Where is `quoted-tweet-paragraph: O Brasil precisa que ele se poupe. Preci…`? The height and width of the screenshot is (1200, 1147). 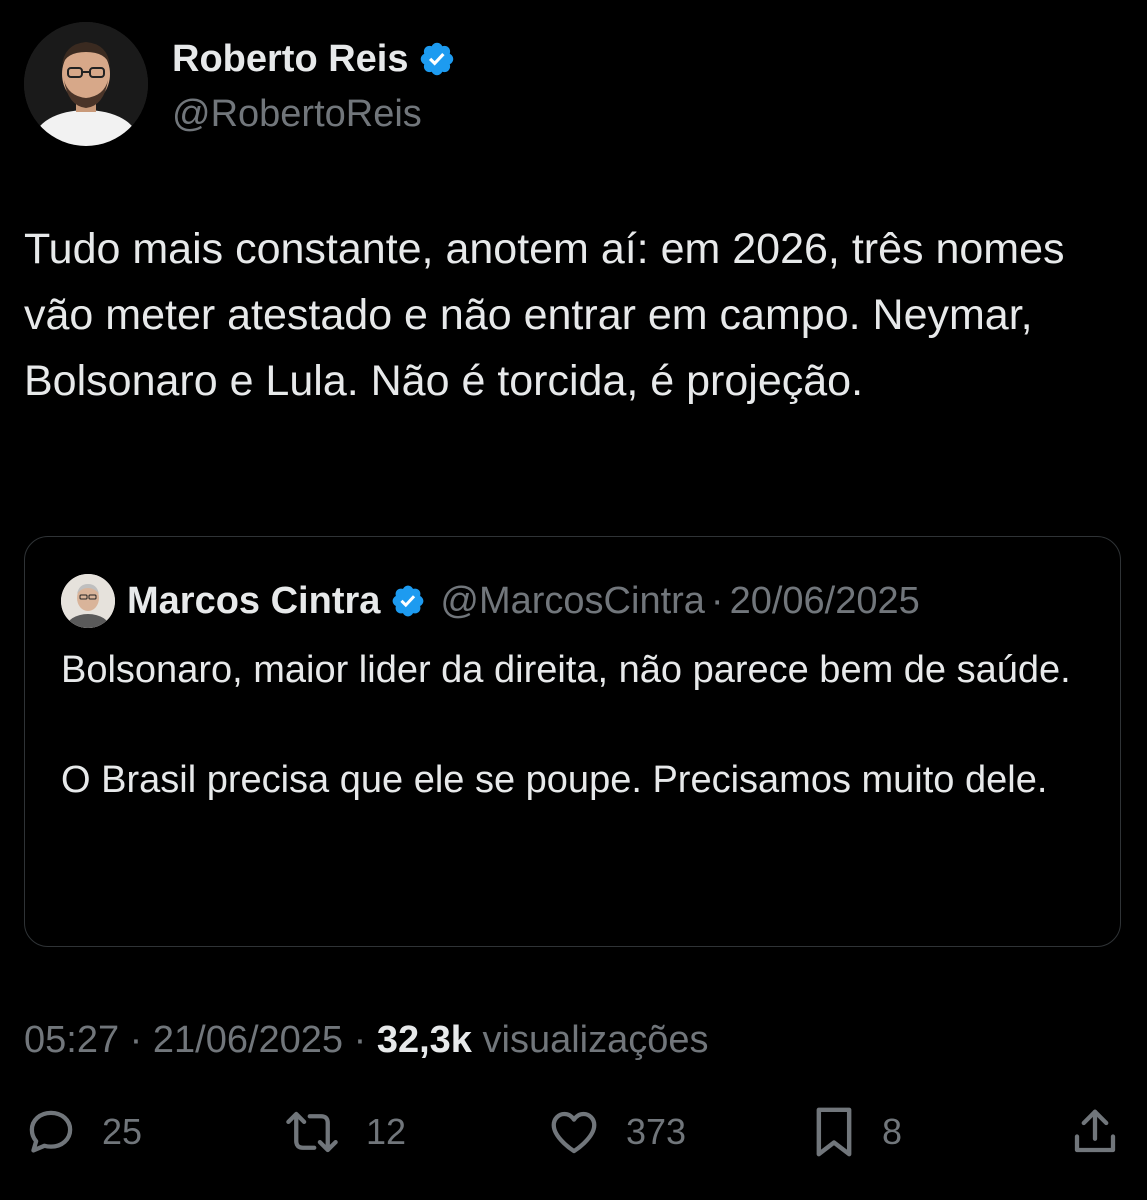
quoted-tweet-paragraph: O Brasil precisa que ele se poupe. Preci… is located at coordinates (554, 780).